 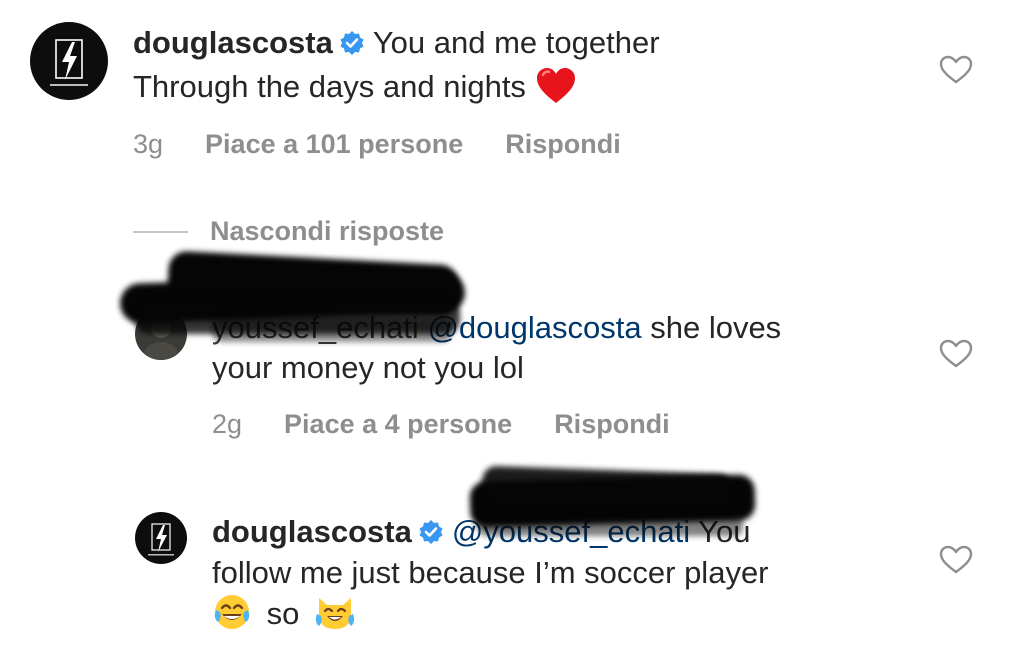 I want to click on comment-3-text-3: so, so click(x=283, y=613).